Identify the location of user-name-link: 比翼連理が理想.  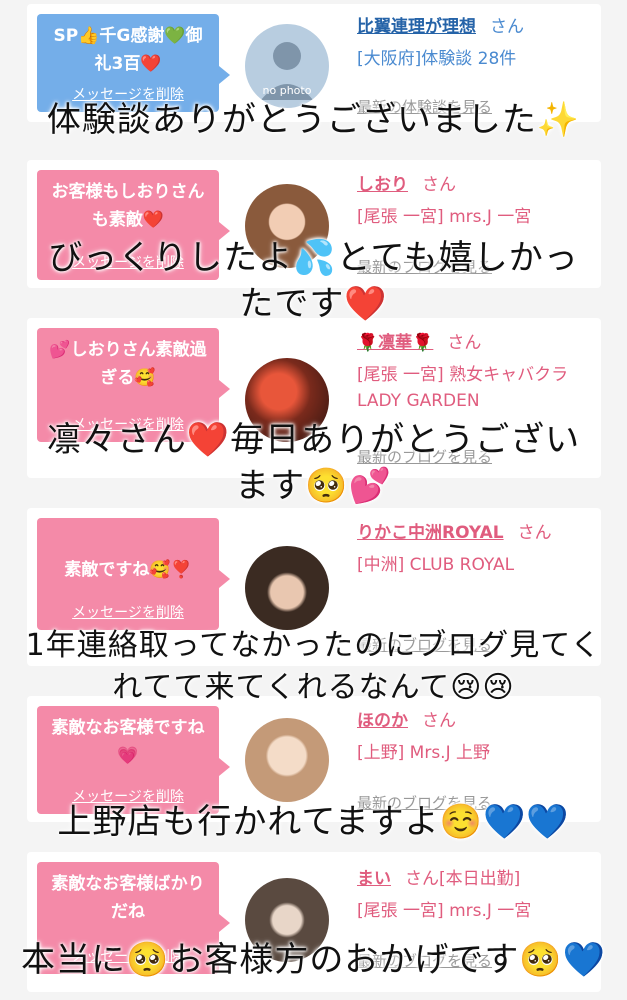
(416, 27).